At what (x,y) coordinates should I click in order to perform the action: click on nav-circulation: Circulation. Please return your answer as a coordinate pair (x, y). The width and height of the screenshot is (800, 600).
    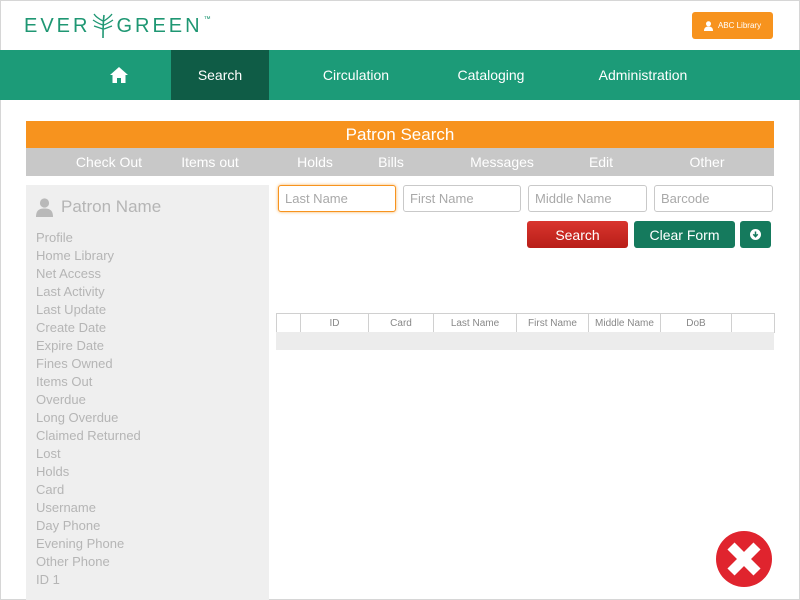
    Looking at the image, I should click on (356, 75).